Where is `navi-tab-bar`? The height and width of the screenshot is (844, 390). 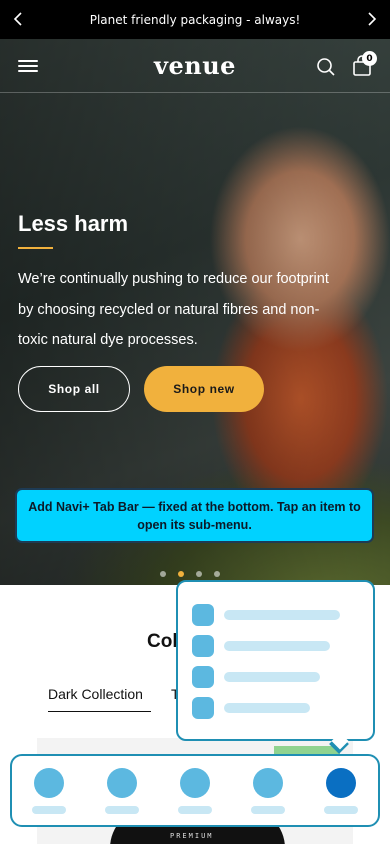 navi-tab-bar is located at coordinates (195, 790).